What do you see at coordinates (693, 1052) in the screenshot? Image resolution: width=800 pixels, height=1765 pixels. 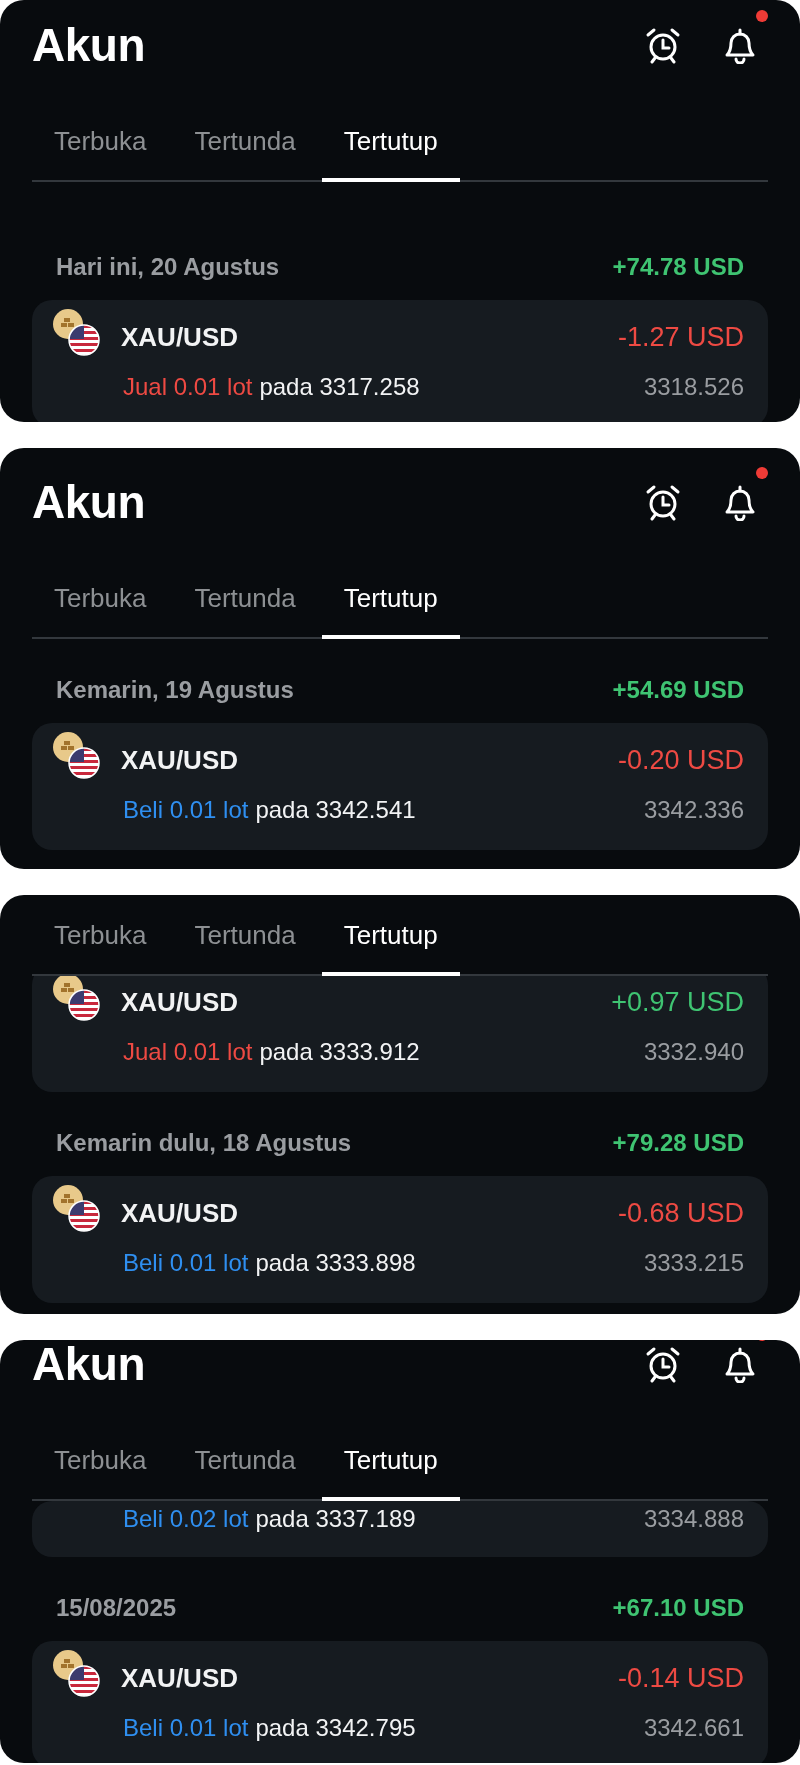 I see `close-price: 3332.940` at bounding box center [693, 1052].